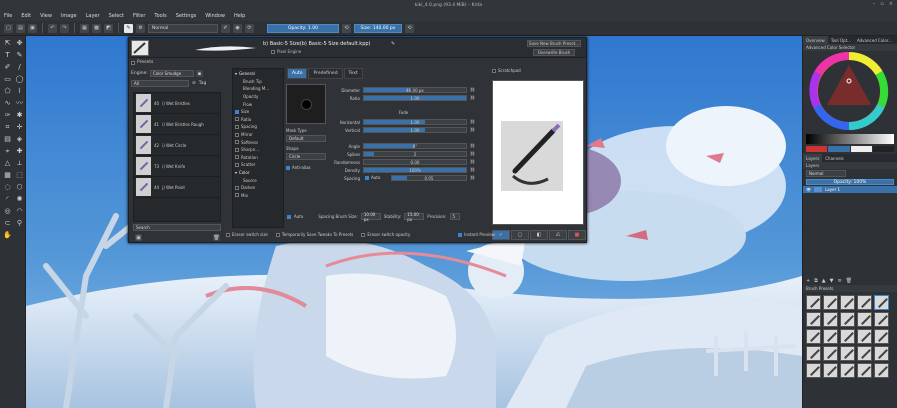  Describe the element at coordinates (258, 112) in the screenshot. I see `brush-option-item: Size` at that location.